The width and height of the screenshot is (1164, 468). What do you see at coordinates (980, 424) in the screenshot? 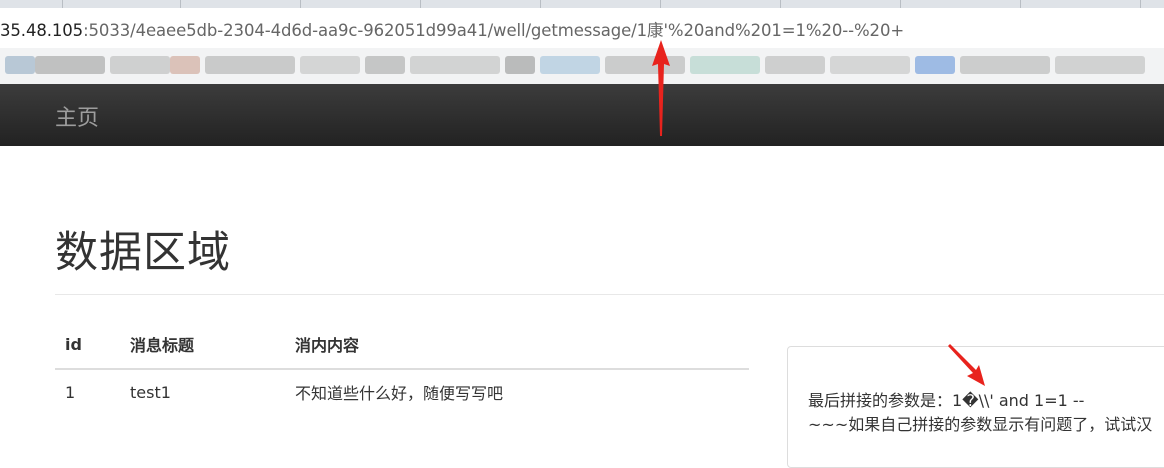
I see `panel-line-hint: ~~~如果自己拼接的参数显示有问题了，试试汉` at bounding box center [980, 424].